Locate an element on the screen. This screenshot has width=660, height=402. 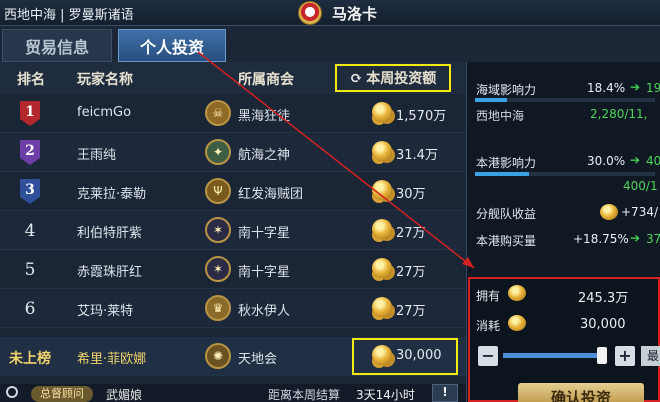
table-header: 排名 玩家名称 所属商会 ⟳ 本周投资额 is located at coordinates (233, 78).